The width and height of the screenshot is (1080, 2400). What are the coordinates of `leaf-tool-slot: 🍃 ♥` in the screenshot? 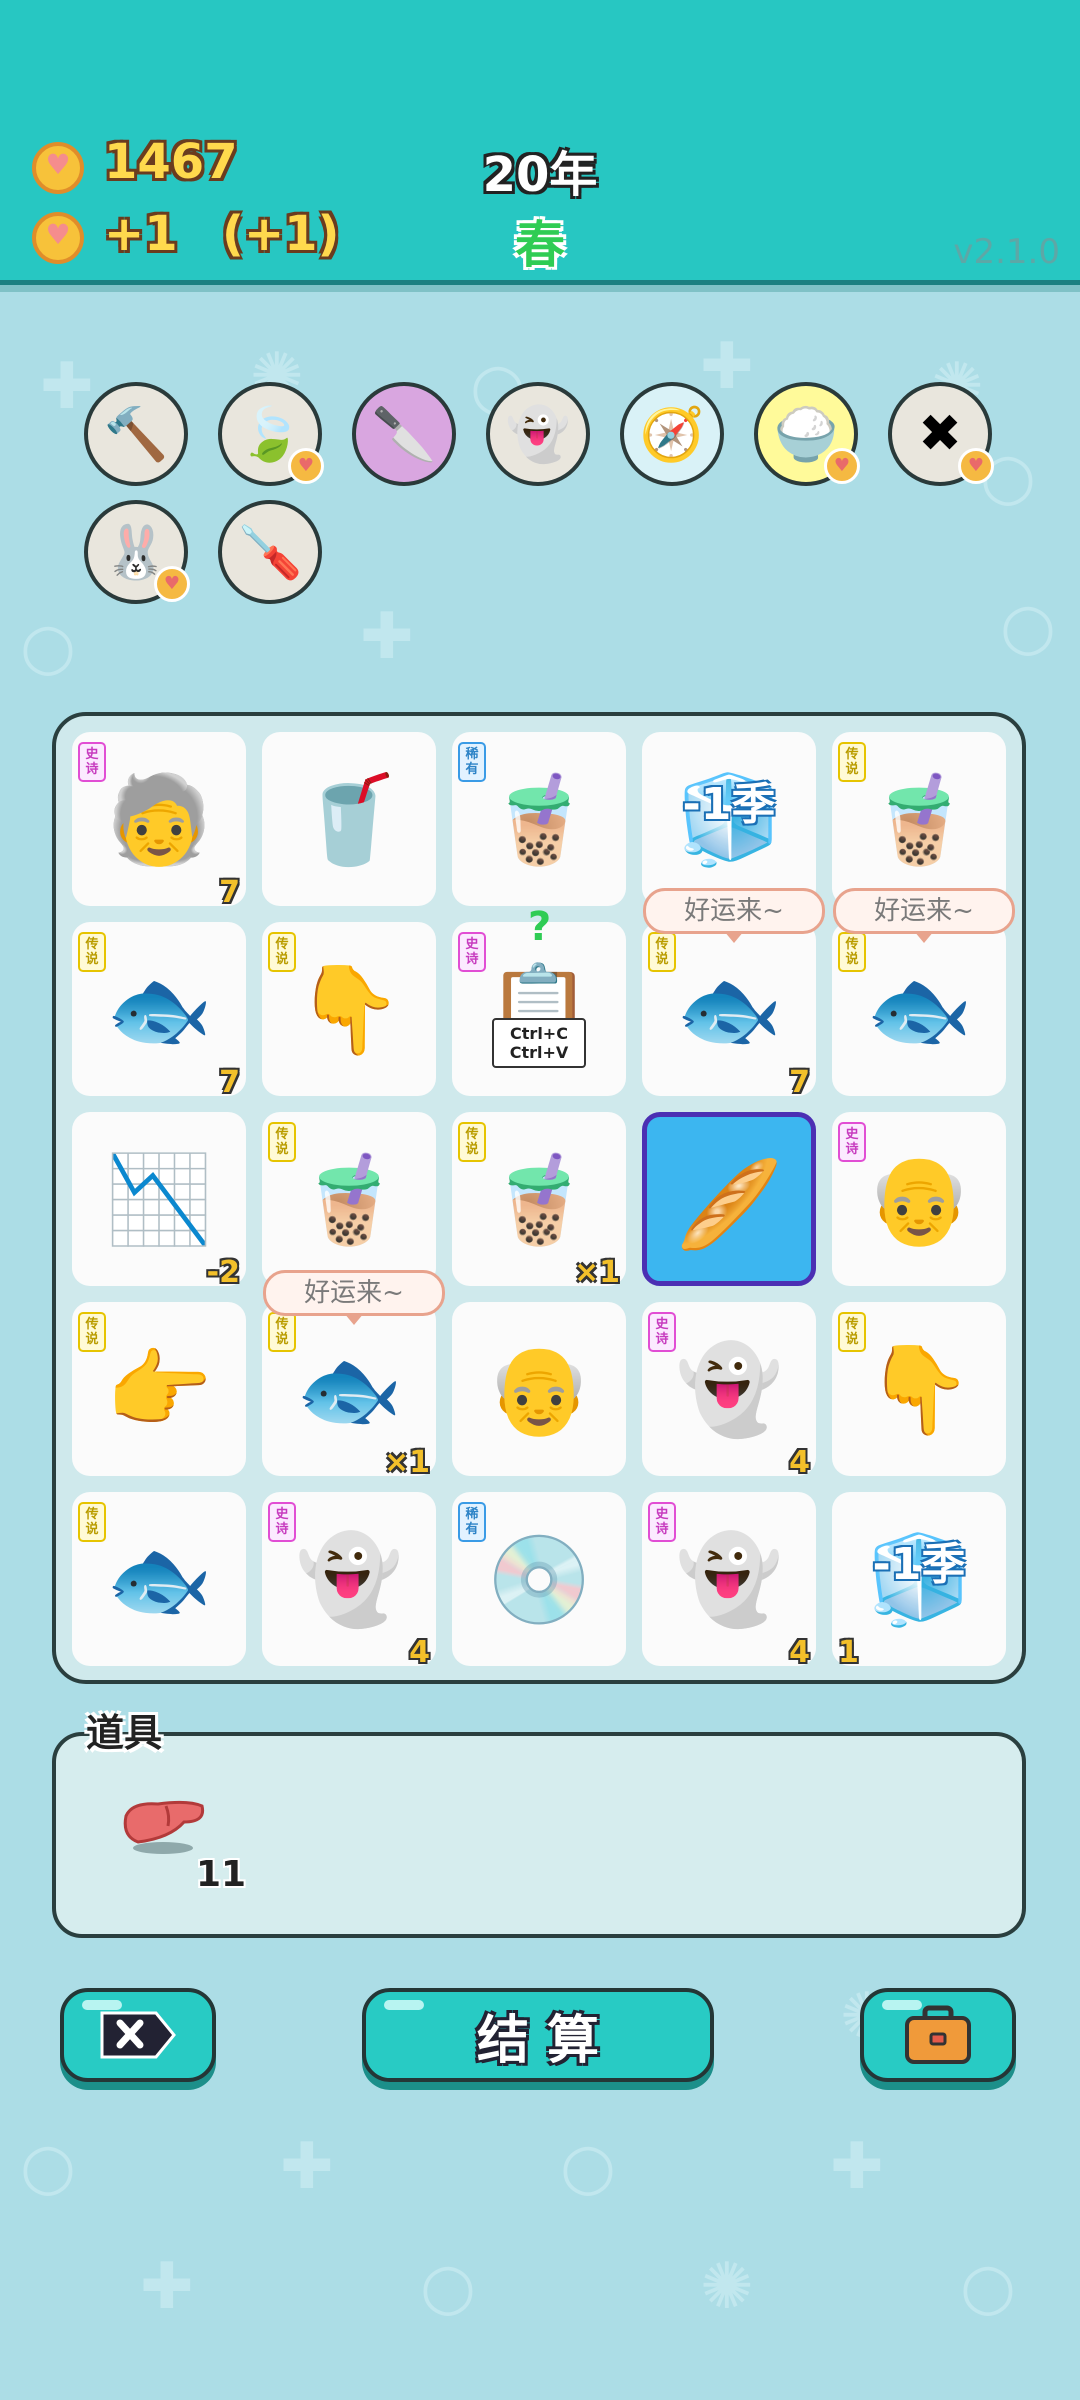 It's located at (271, 434).